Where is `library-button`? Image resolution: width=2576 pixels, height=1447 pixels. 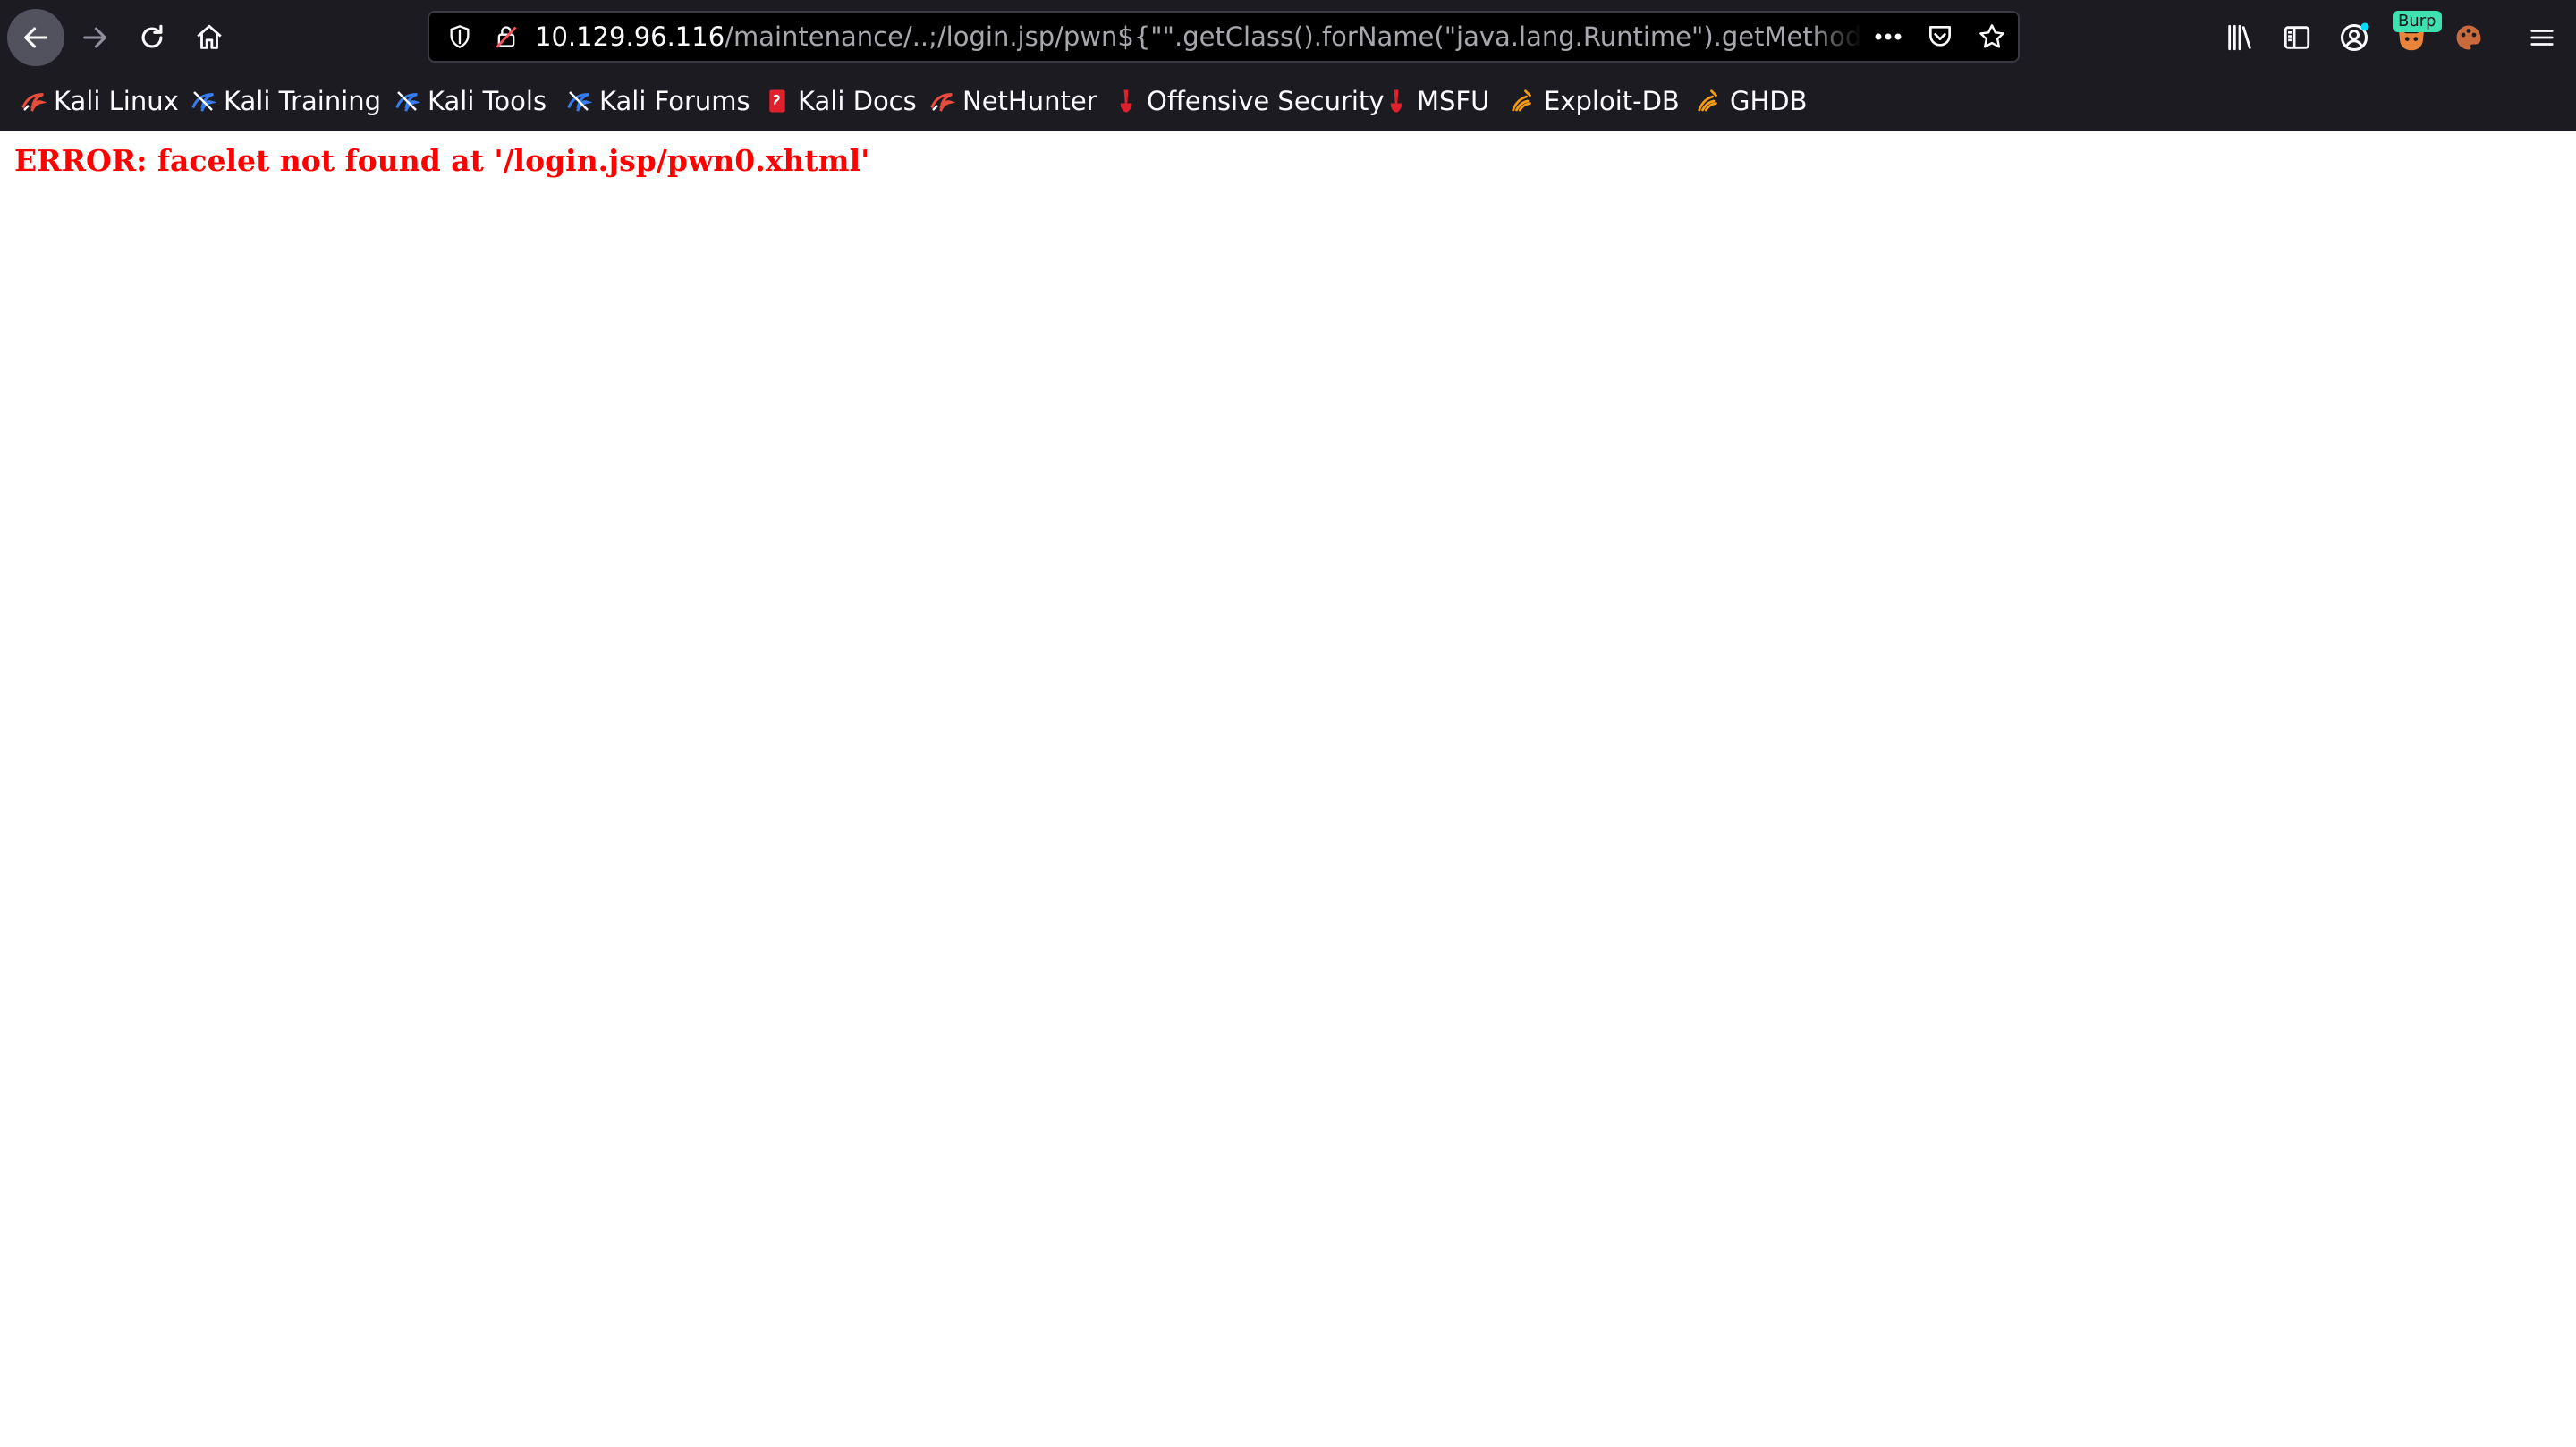 library-button is located at coordinates (2240, 37).